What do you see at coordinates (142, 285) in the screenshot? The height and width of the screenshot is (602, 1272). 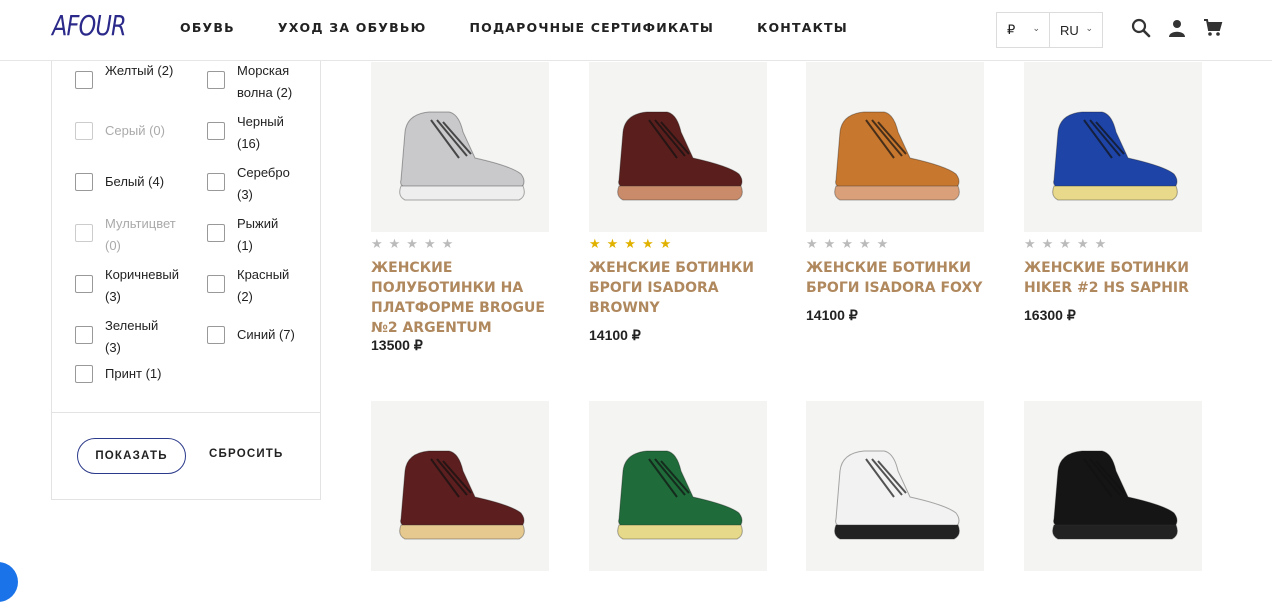 I see `filter-label: Коричневый (3)` at bounding box center [142, 285].